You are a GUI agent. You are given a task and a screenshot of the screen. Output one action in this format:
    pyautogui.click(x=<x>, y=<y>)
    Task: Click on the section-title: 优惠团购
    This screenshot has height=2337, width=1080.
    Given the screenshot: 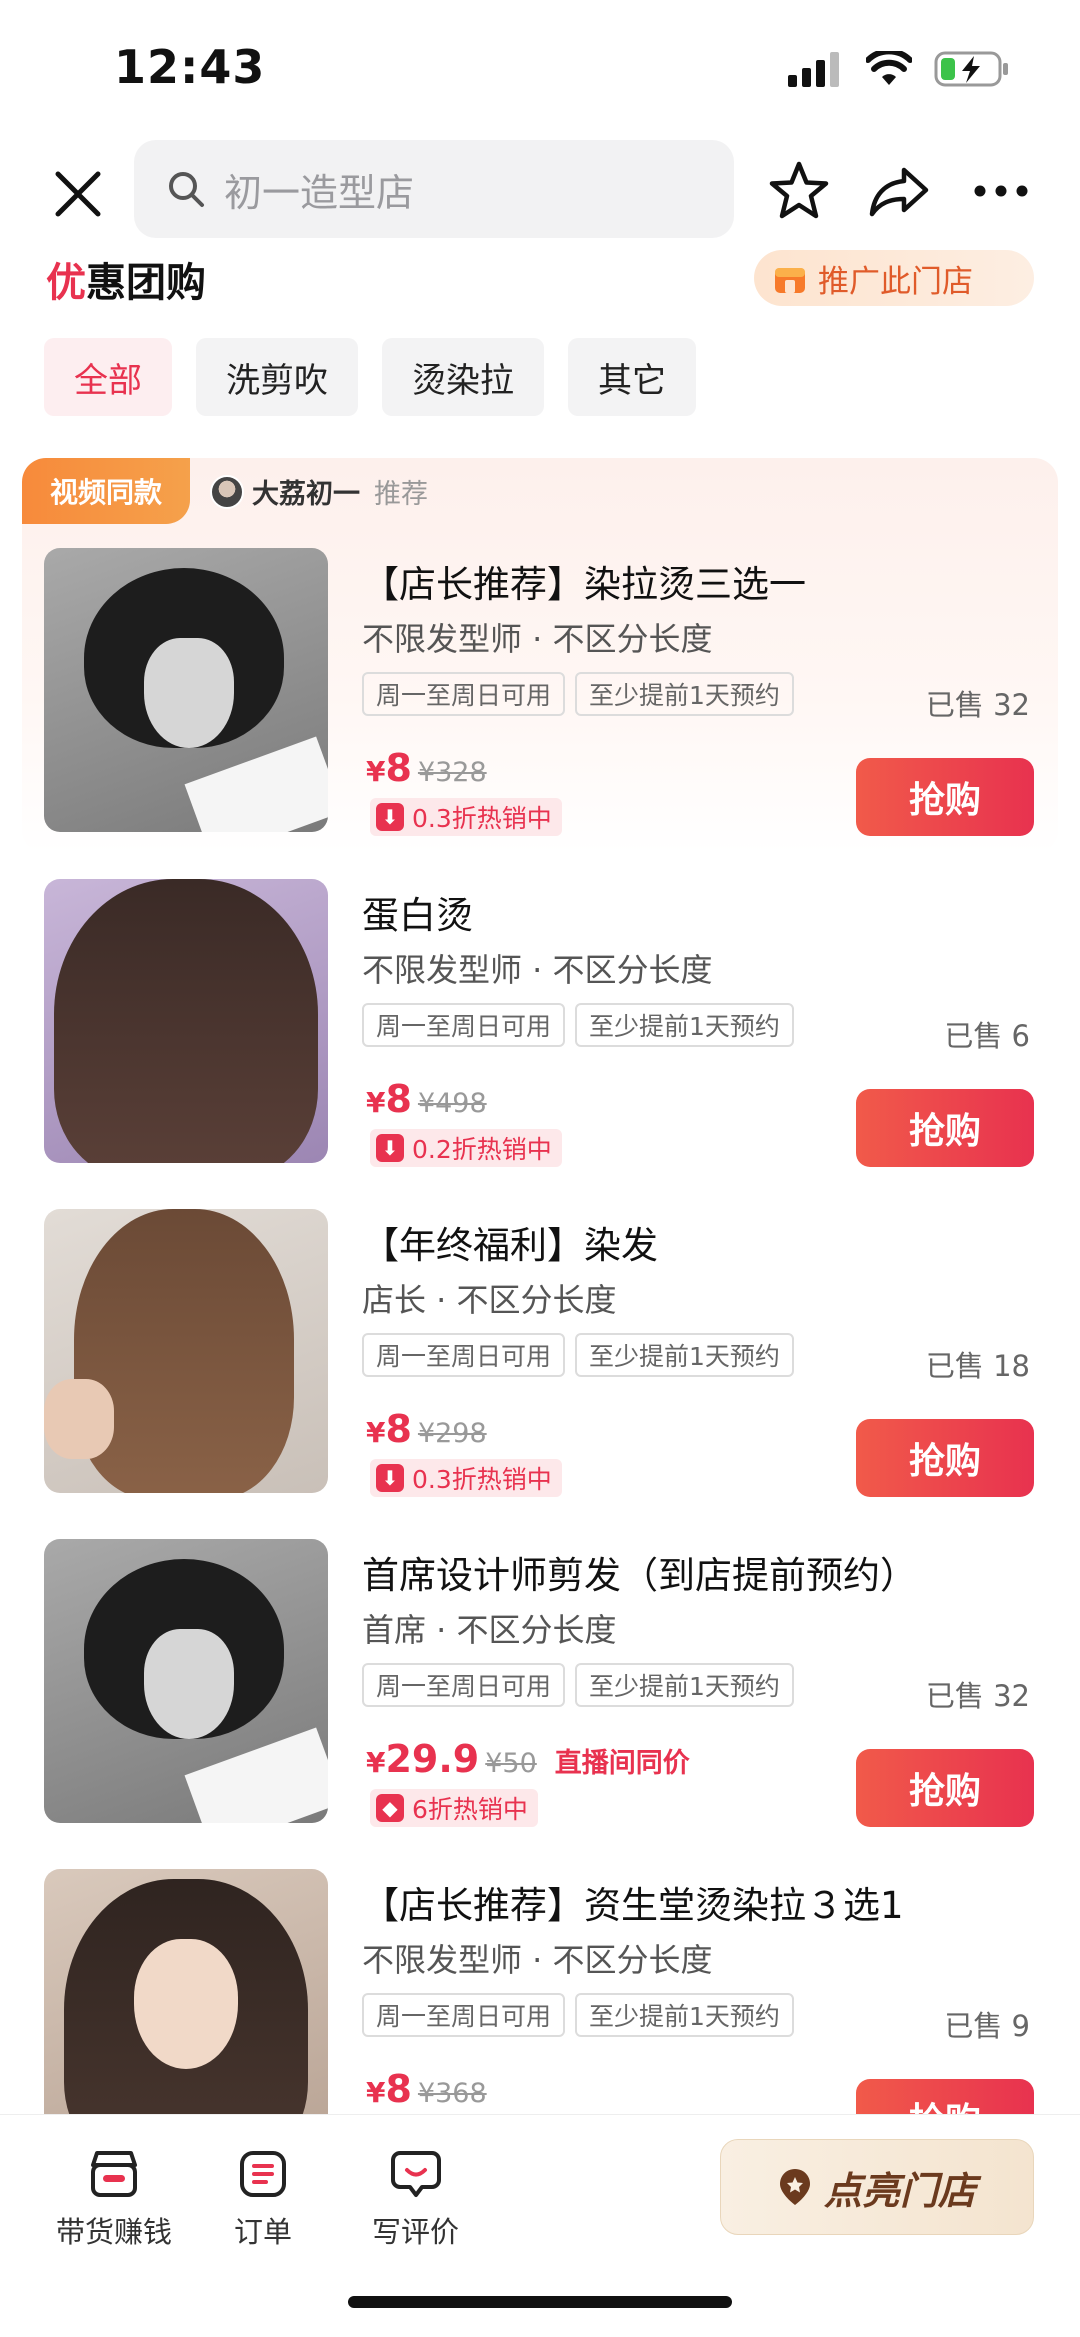 What is the action you would take?
    pyautogui.click(x=126, y=283)
    